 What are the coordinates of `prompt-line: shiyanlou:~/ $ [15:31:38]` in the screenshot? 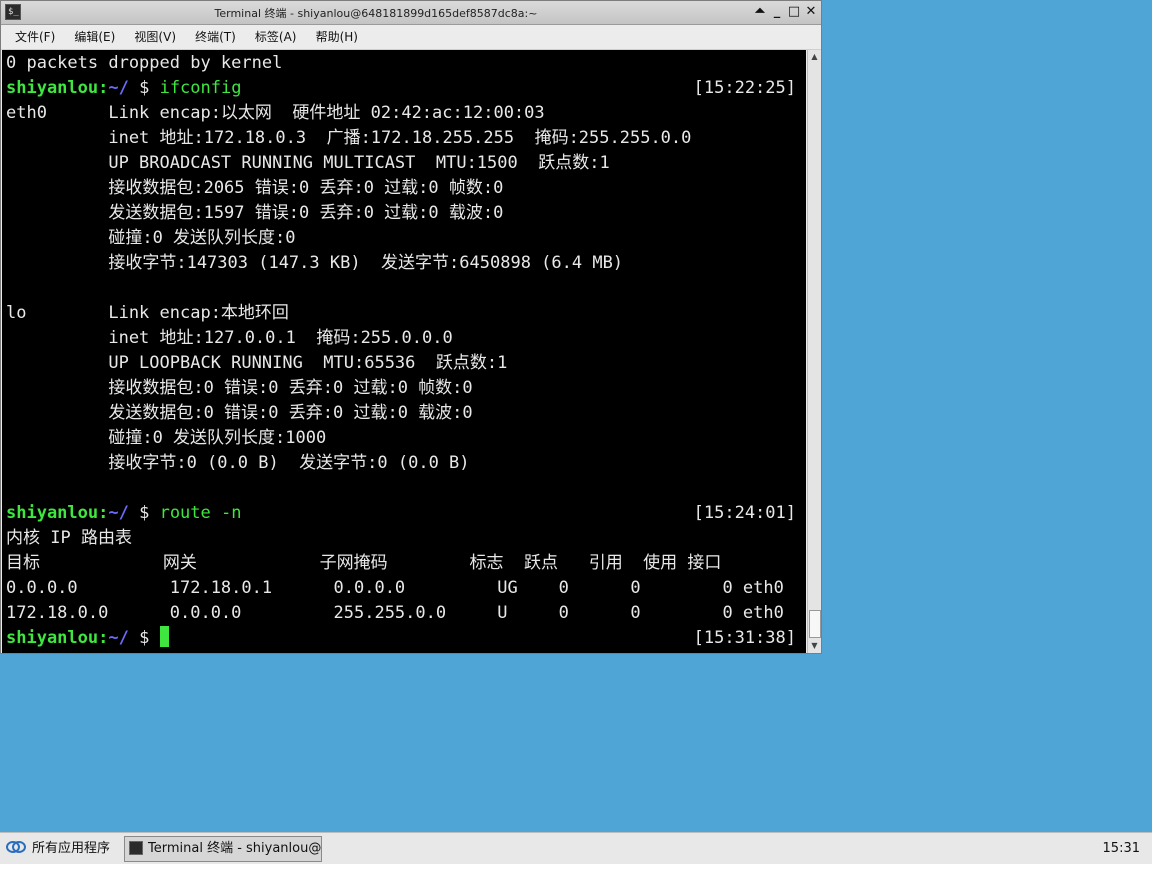 It's located at (406, 638).